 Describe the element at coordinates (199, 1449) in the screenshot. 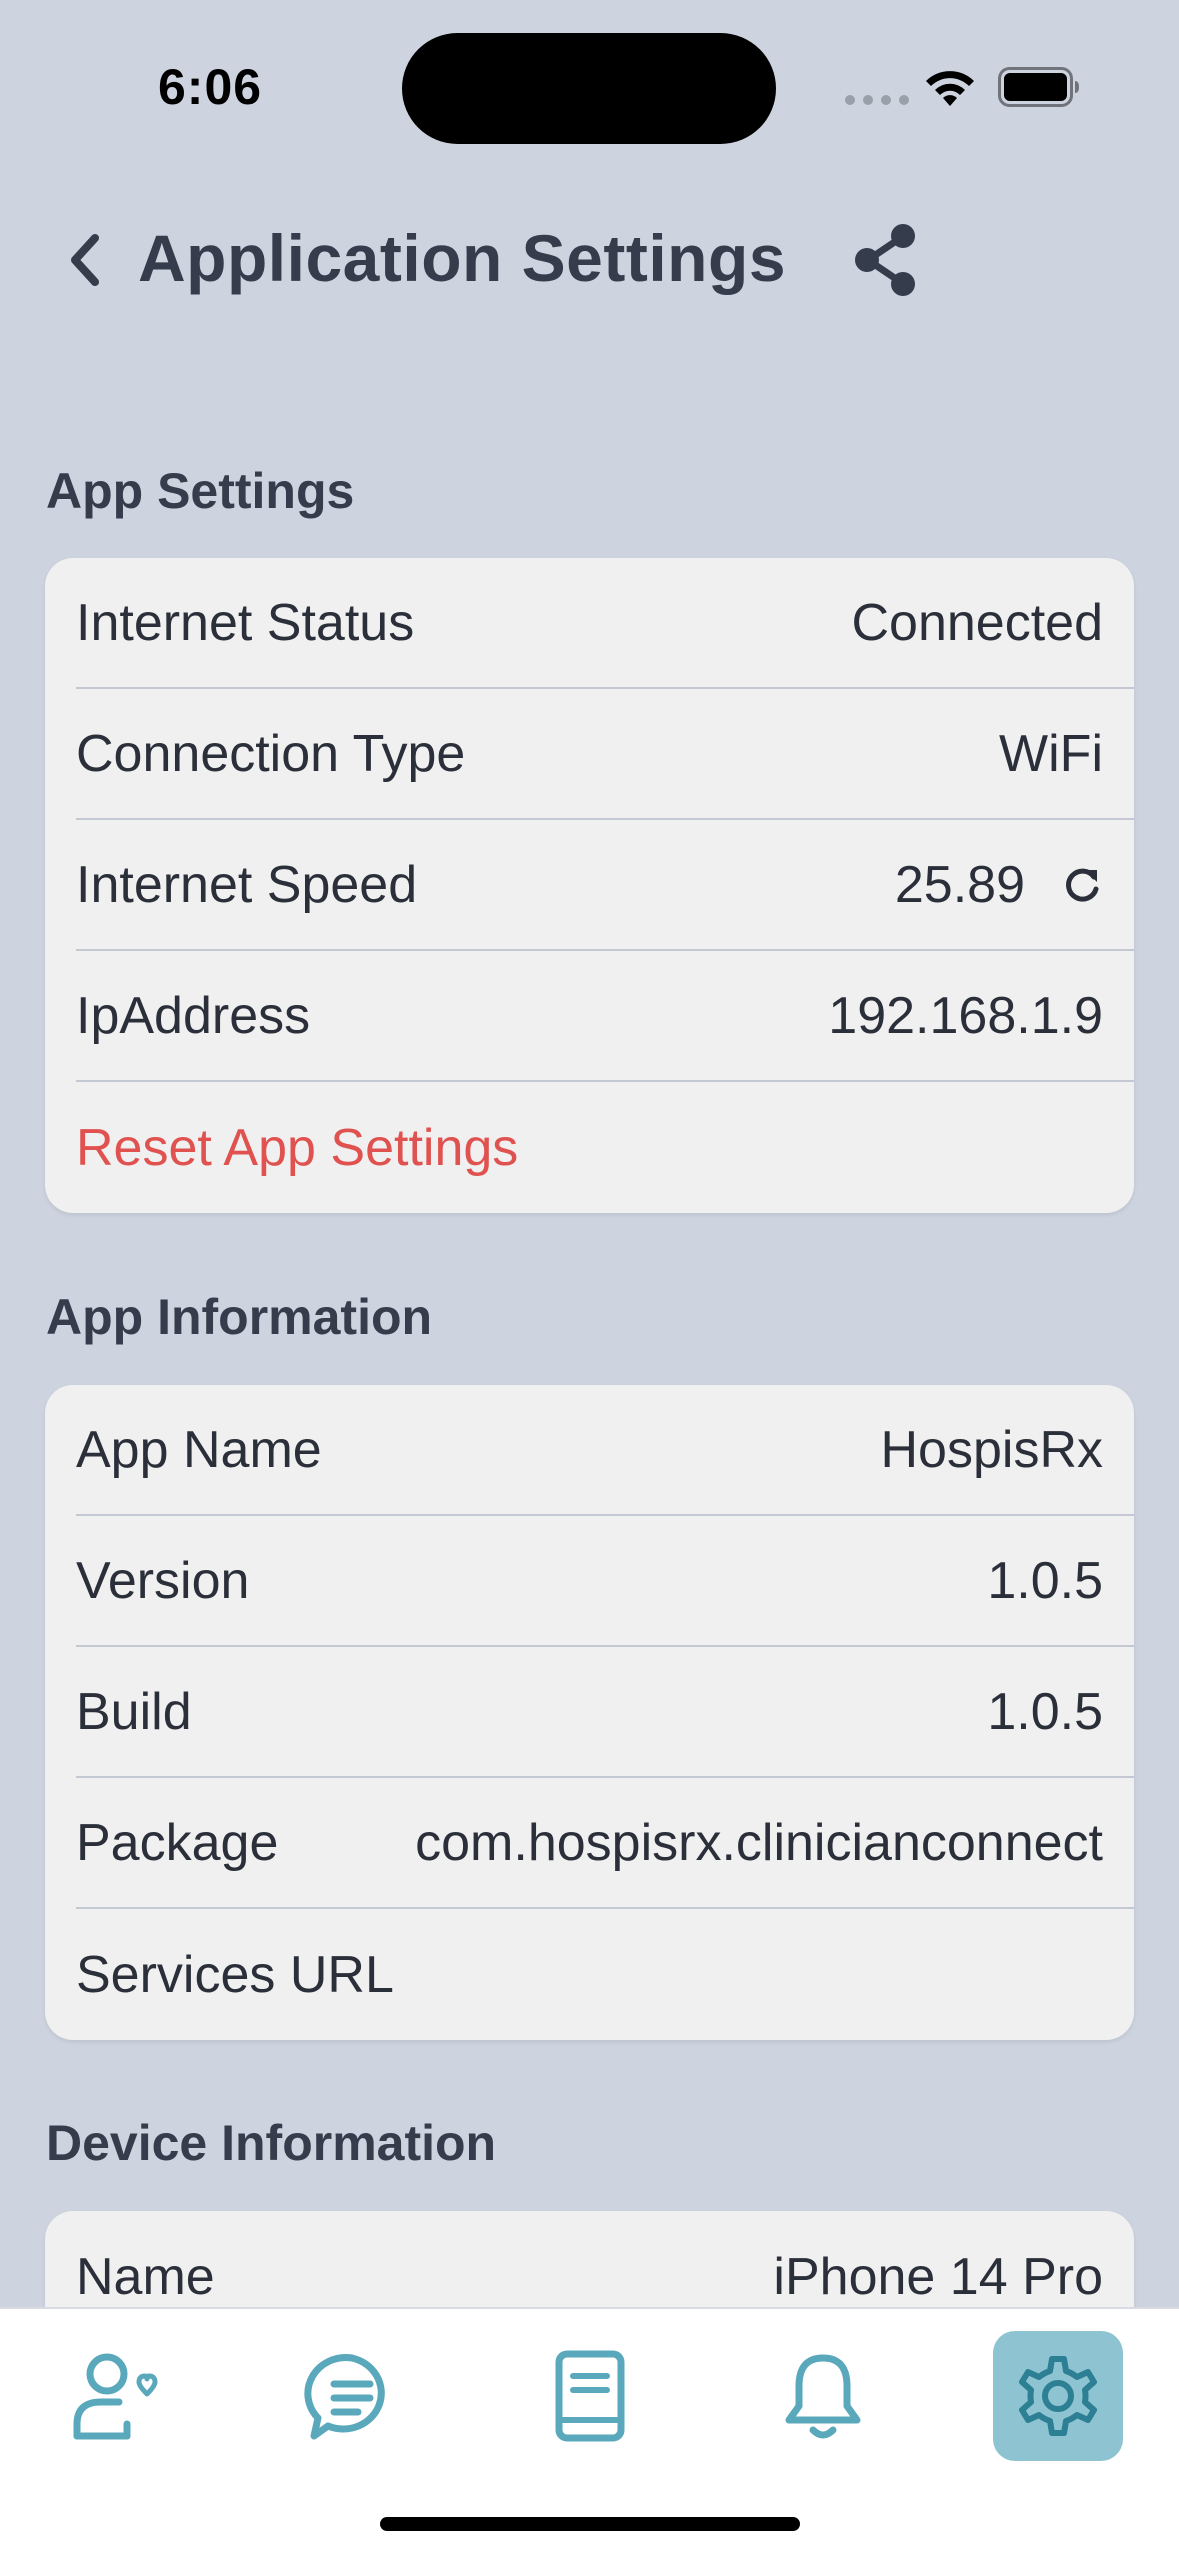

I see `row-label: App Name` at that location.